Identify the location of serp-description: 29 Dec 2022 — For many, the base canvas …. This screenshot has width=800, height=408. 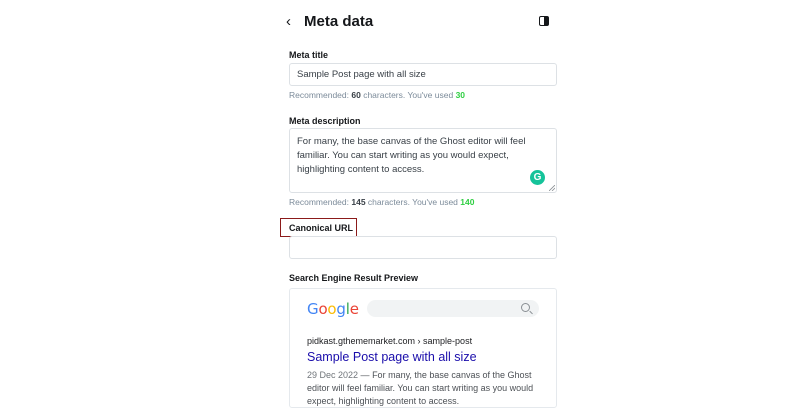
(420, 388).